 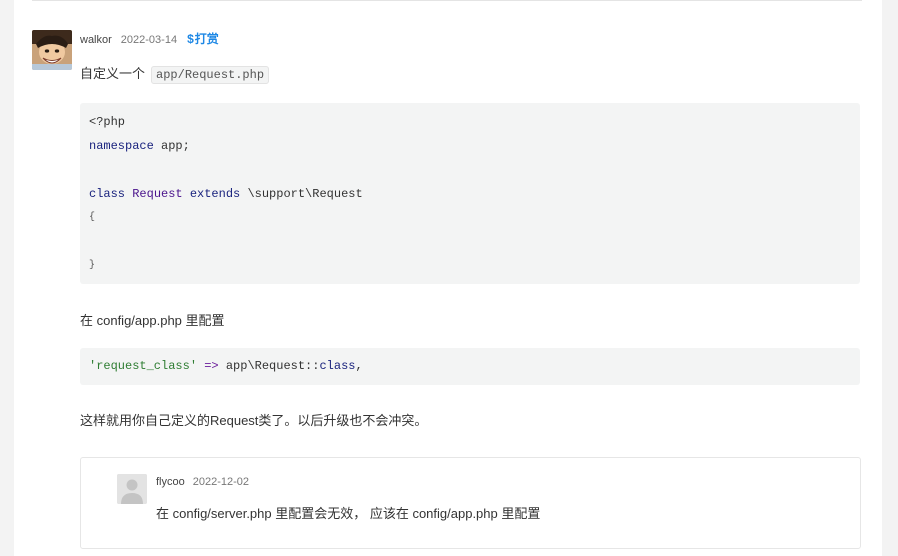 What do you see at coordinates (139, 146) in the screenshot?
I see `code-line: namespace app;` at bounding box center [139, 146].